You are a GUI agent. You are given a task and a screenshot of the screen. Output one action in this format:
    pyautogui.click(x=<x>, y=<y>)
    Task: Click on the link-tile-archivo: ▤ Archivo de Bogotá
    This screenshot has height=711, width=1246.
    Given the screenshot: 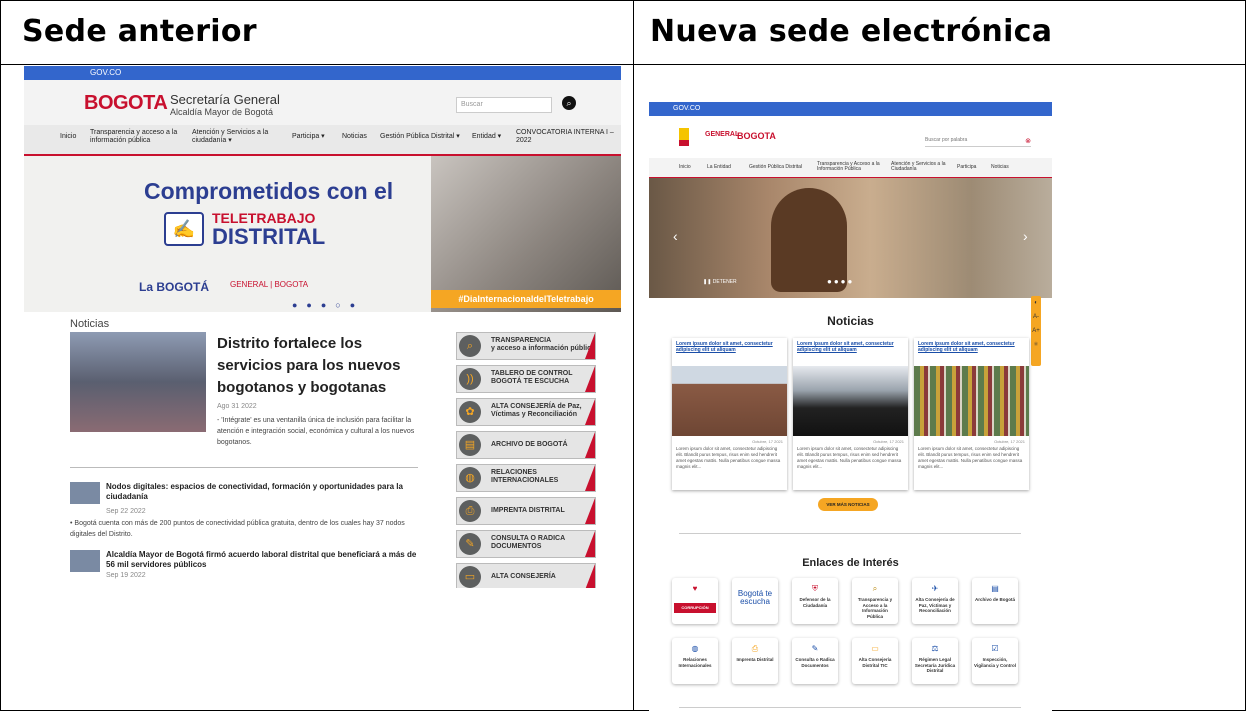 What is the action you would take?
    pyautogui.click(x=995, y=601)
    